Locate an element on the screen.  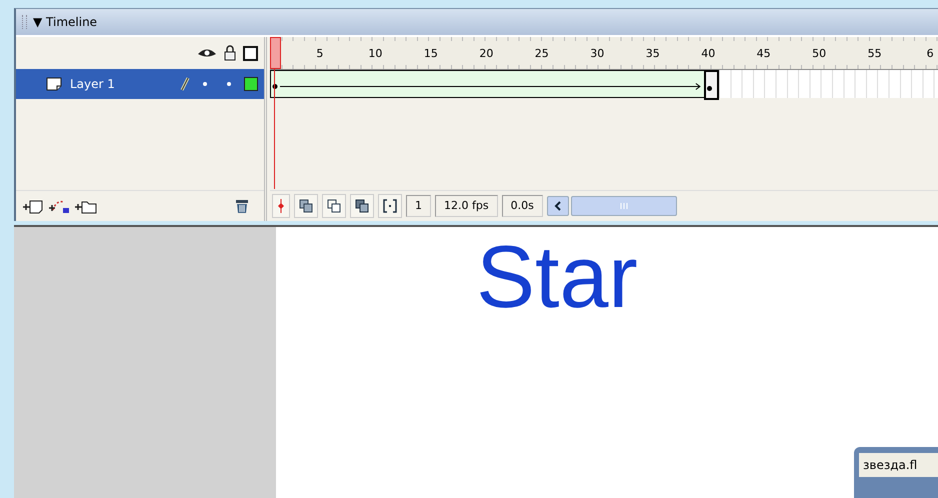
trash-icon is located at coordinates (242, 206).